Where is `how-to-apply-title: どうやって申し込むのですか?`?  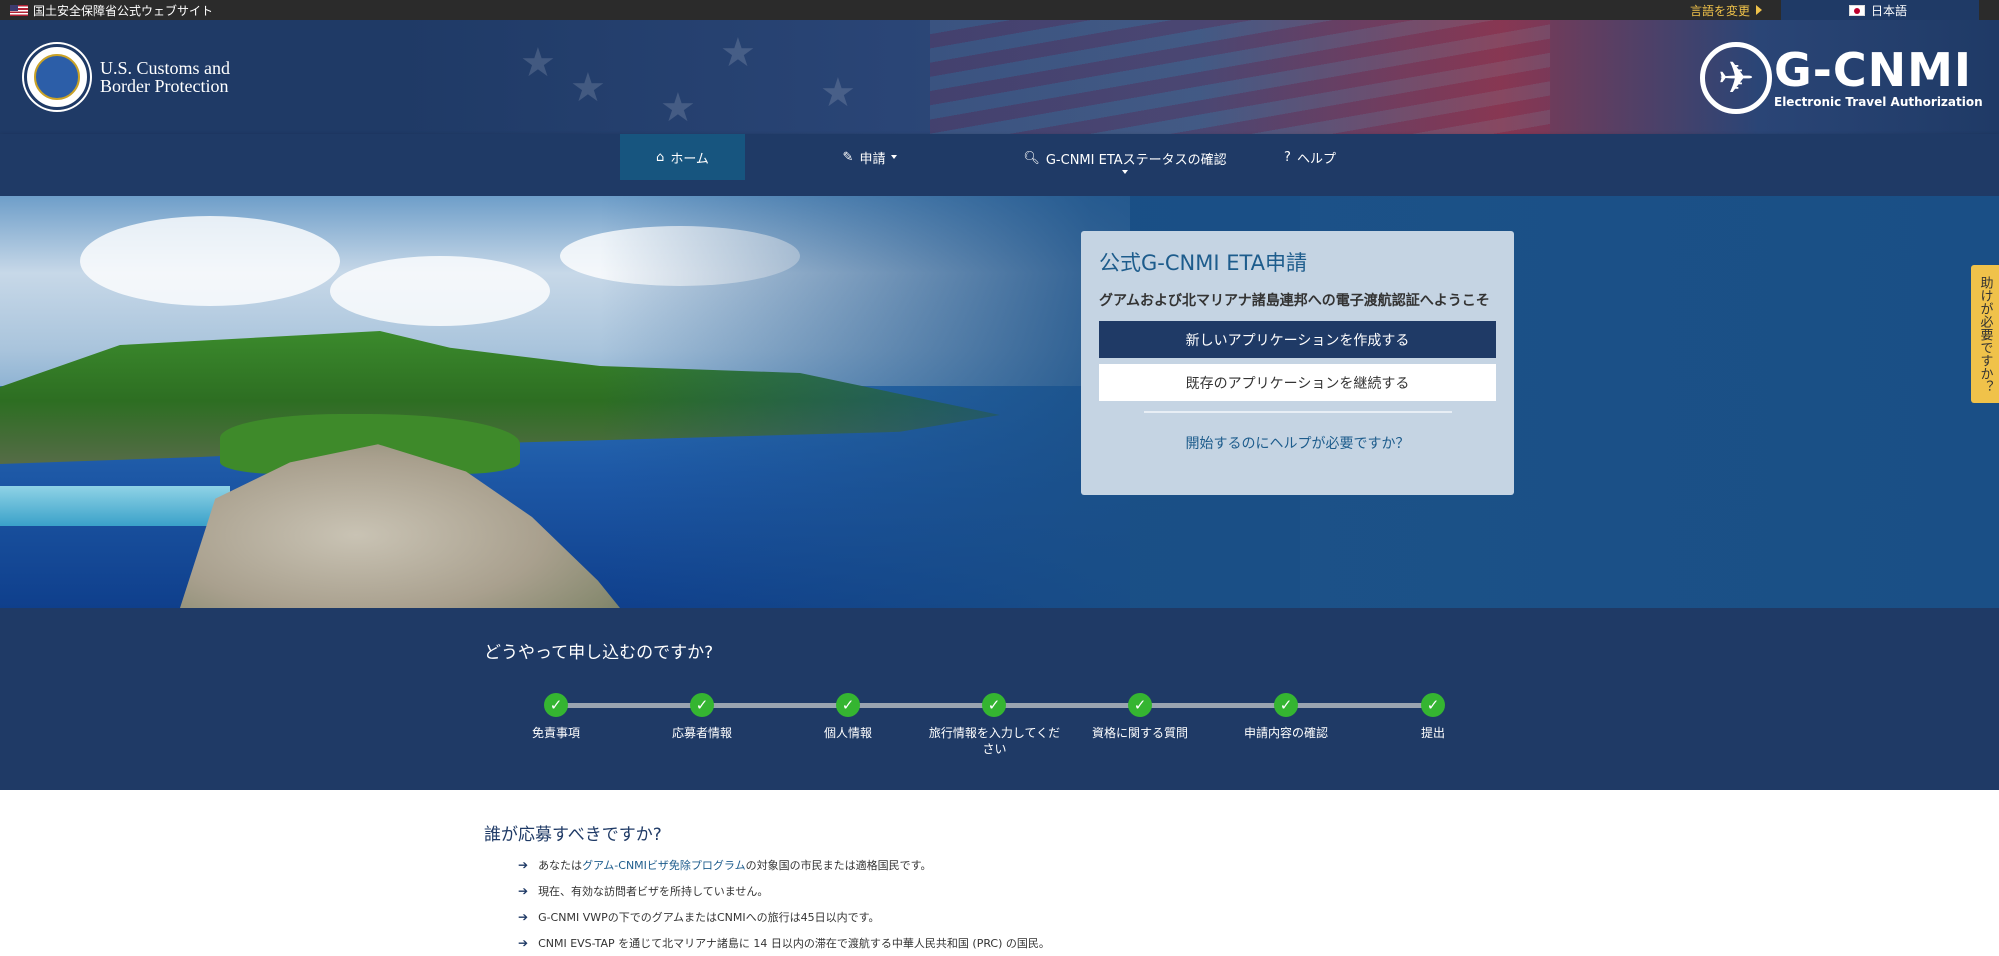
how-to-apply-title: どうやって申し込むのですか? is located at coordinates (599, 653).